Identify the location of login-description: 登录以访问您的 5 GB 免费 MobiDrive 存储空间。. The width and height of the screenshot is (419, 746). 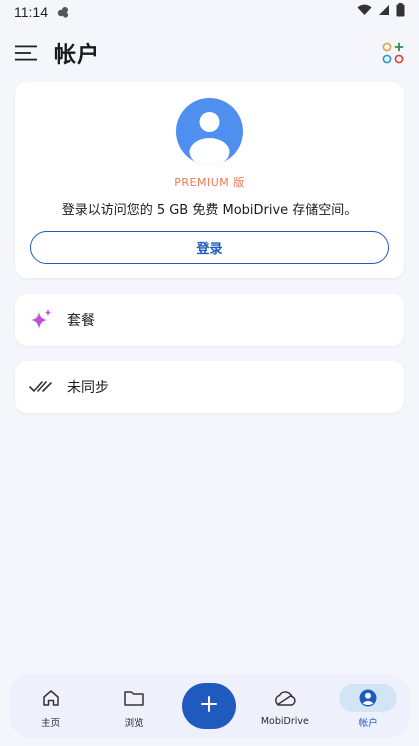
(209, 210).